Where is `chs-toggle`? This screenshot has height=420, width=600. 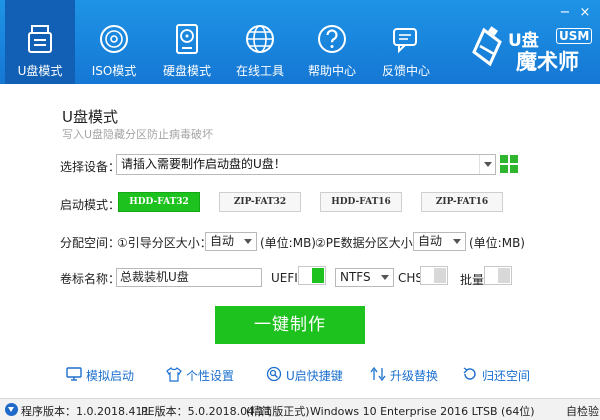
chs-toggle is located at coordinates (434, 275).